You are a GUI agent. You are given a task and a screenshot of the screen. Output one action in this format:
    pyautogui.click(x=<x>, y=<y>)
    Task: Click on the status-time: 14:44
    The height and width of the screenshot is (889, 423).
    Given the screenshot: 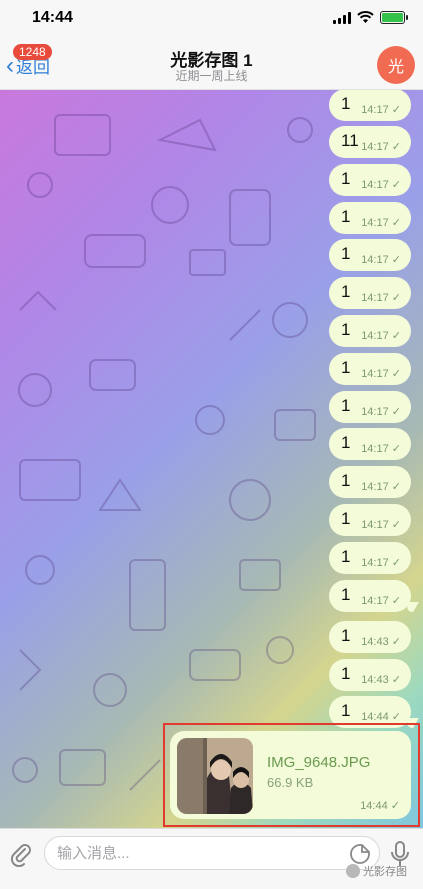 What is the action you would take?
    pyautogui.click(x=52, y=17)
    